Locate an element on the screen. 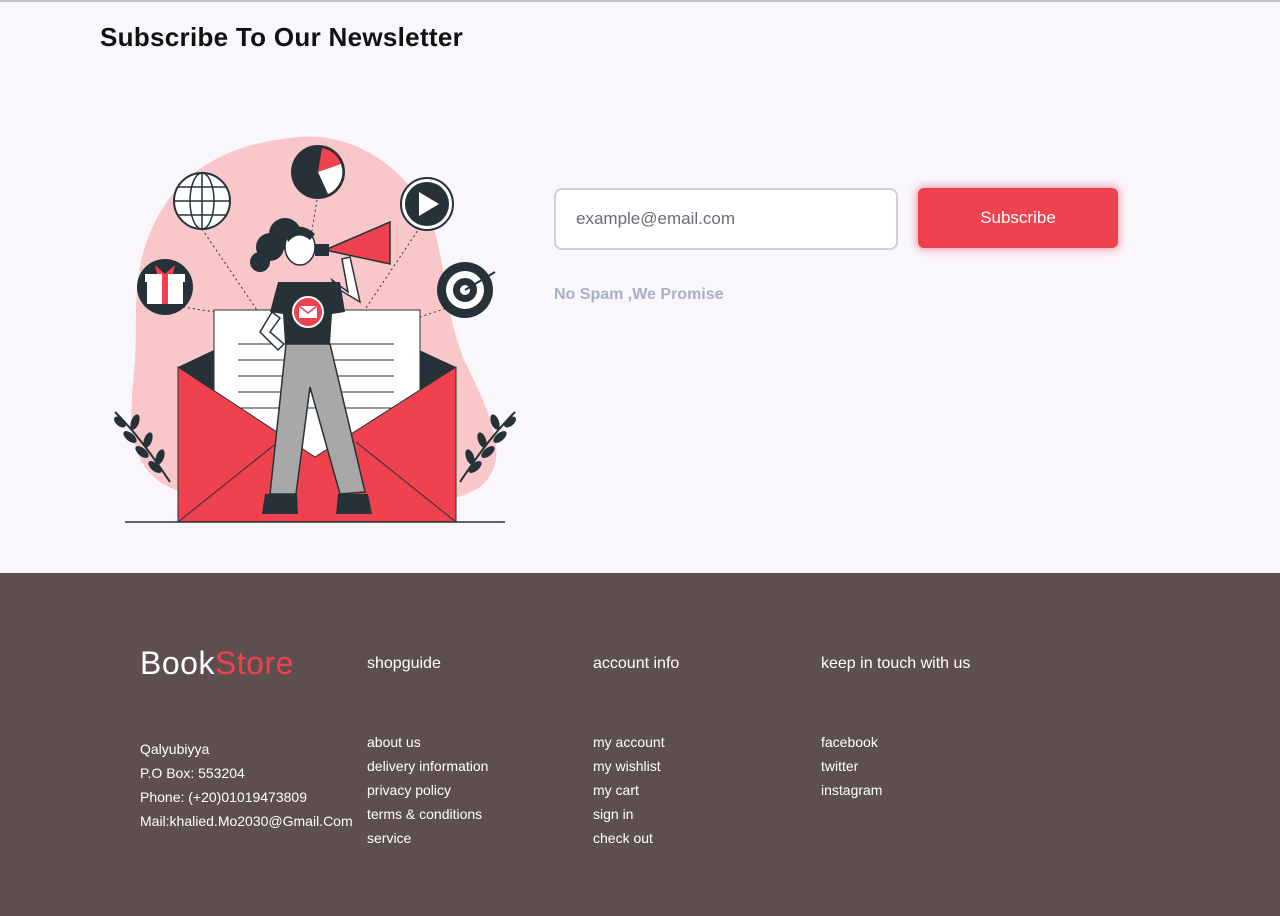 This screenshot has width=1280, height=916. account-info-title: account info is located at coordinates (636, 663).